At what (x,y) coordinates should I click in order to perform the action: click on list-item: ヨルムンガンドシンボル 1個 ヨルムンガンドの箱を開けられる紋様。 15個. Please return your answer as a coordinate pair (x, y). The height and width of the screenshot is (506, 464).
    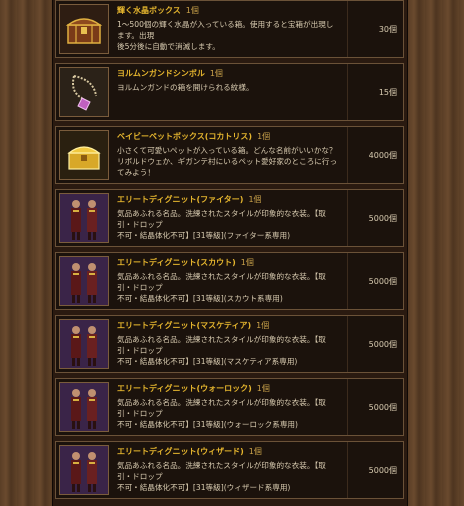
    Looking at the image, I should click on (229, 92).